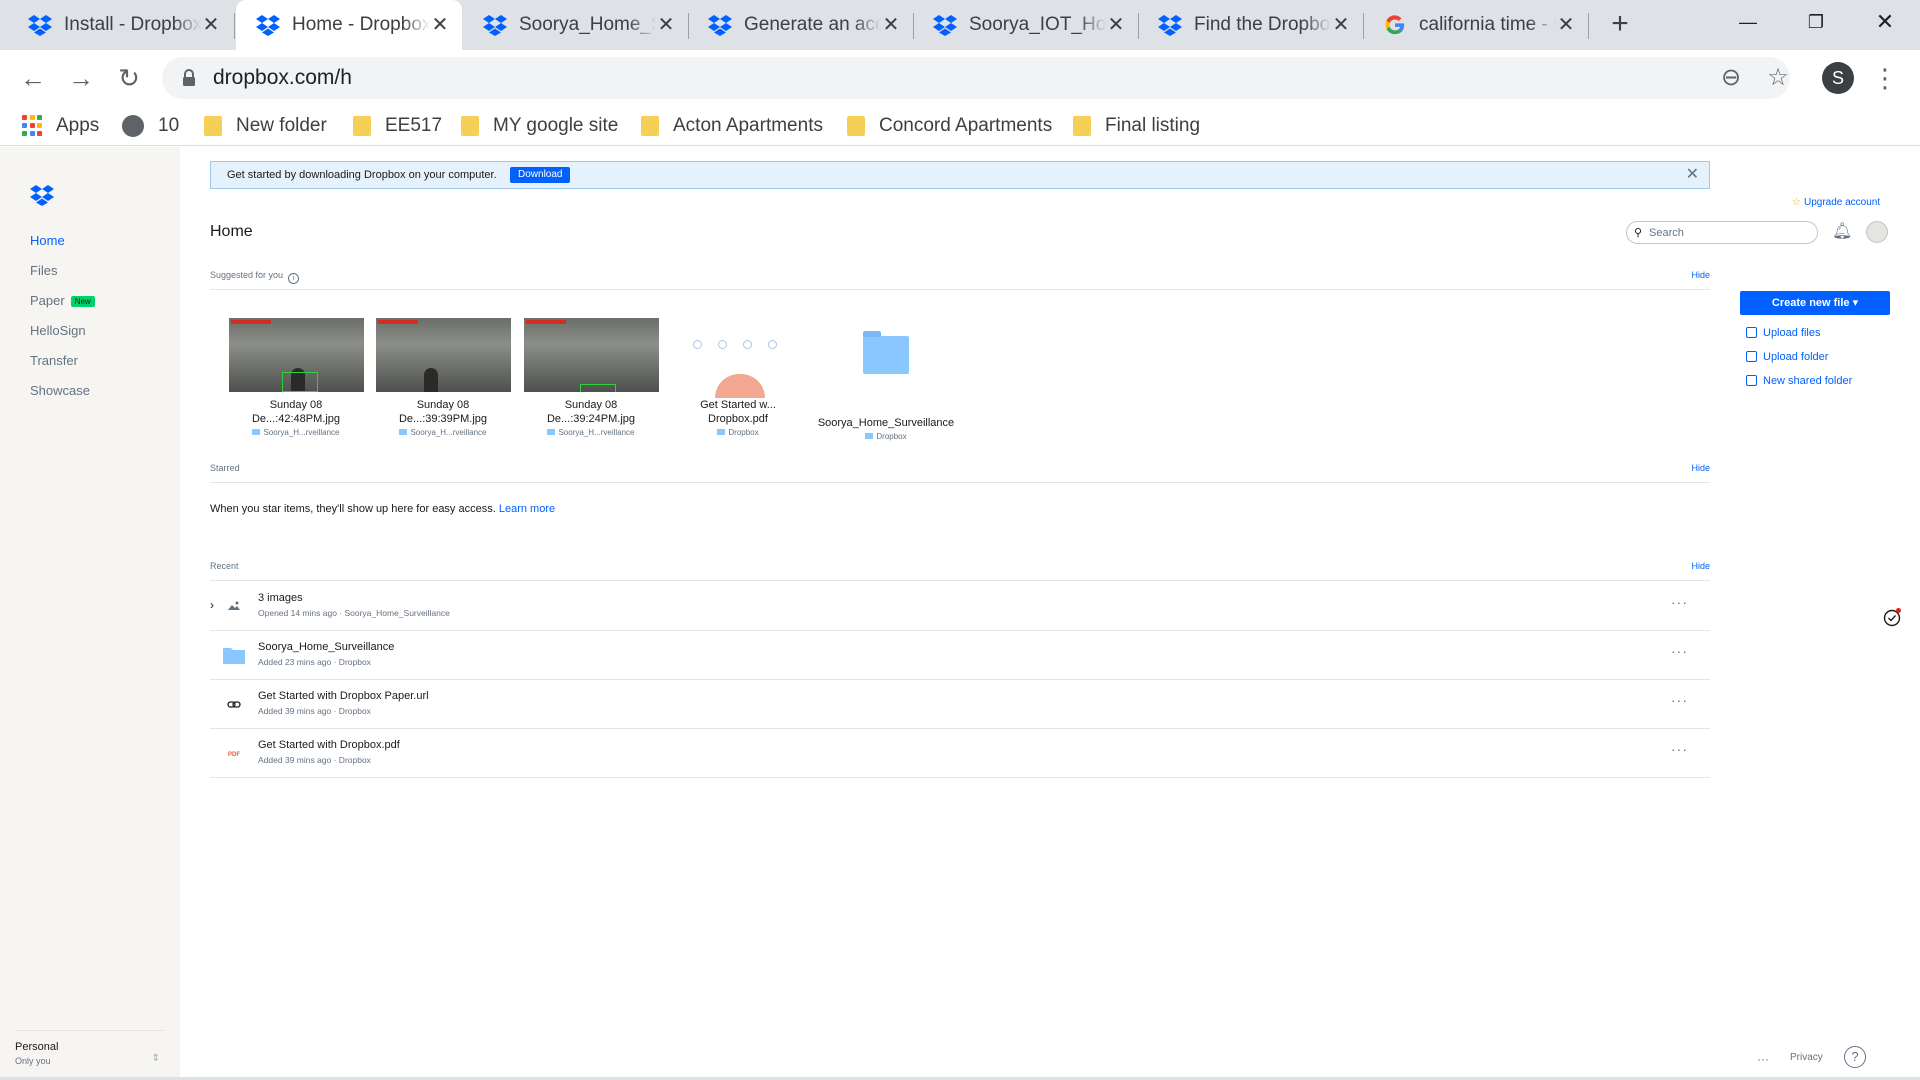 This screenshot has height=1080, width=1920. Describe the element at coordinates (1838, 78) in the screenshot. I see `profile-avatar: S` at that location.